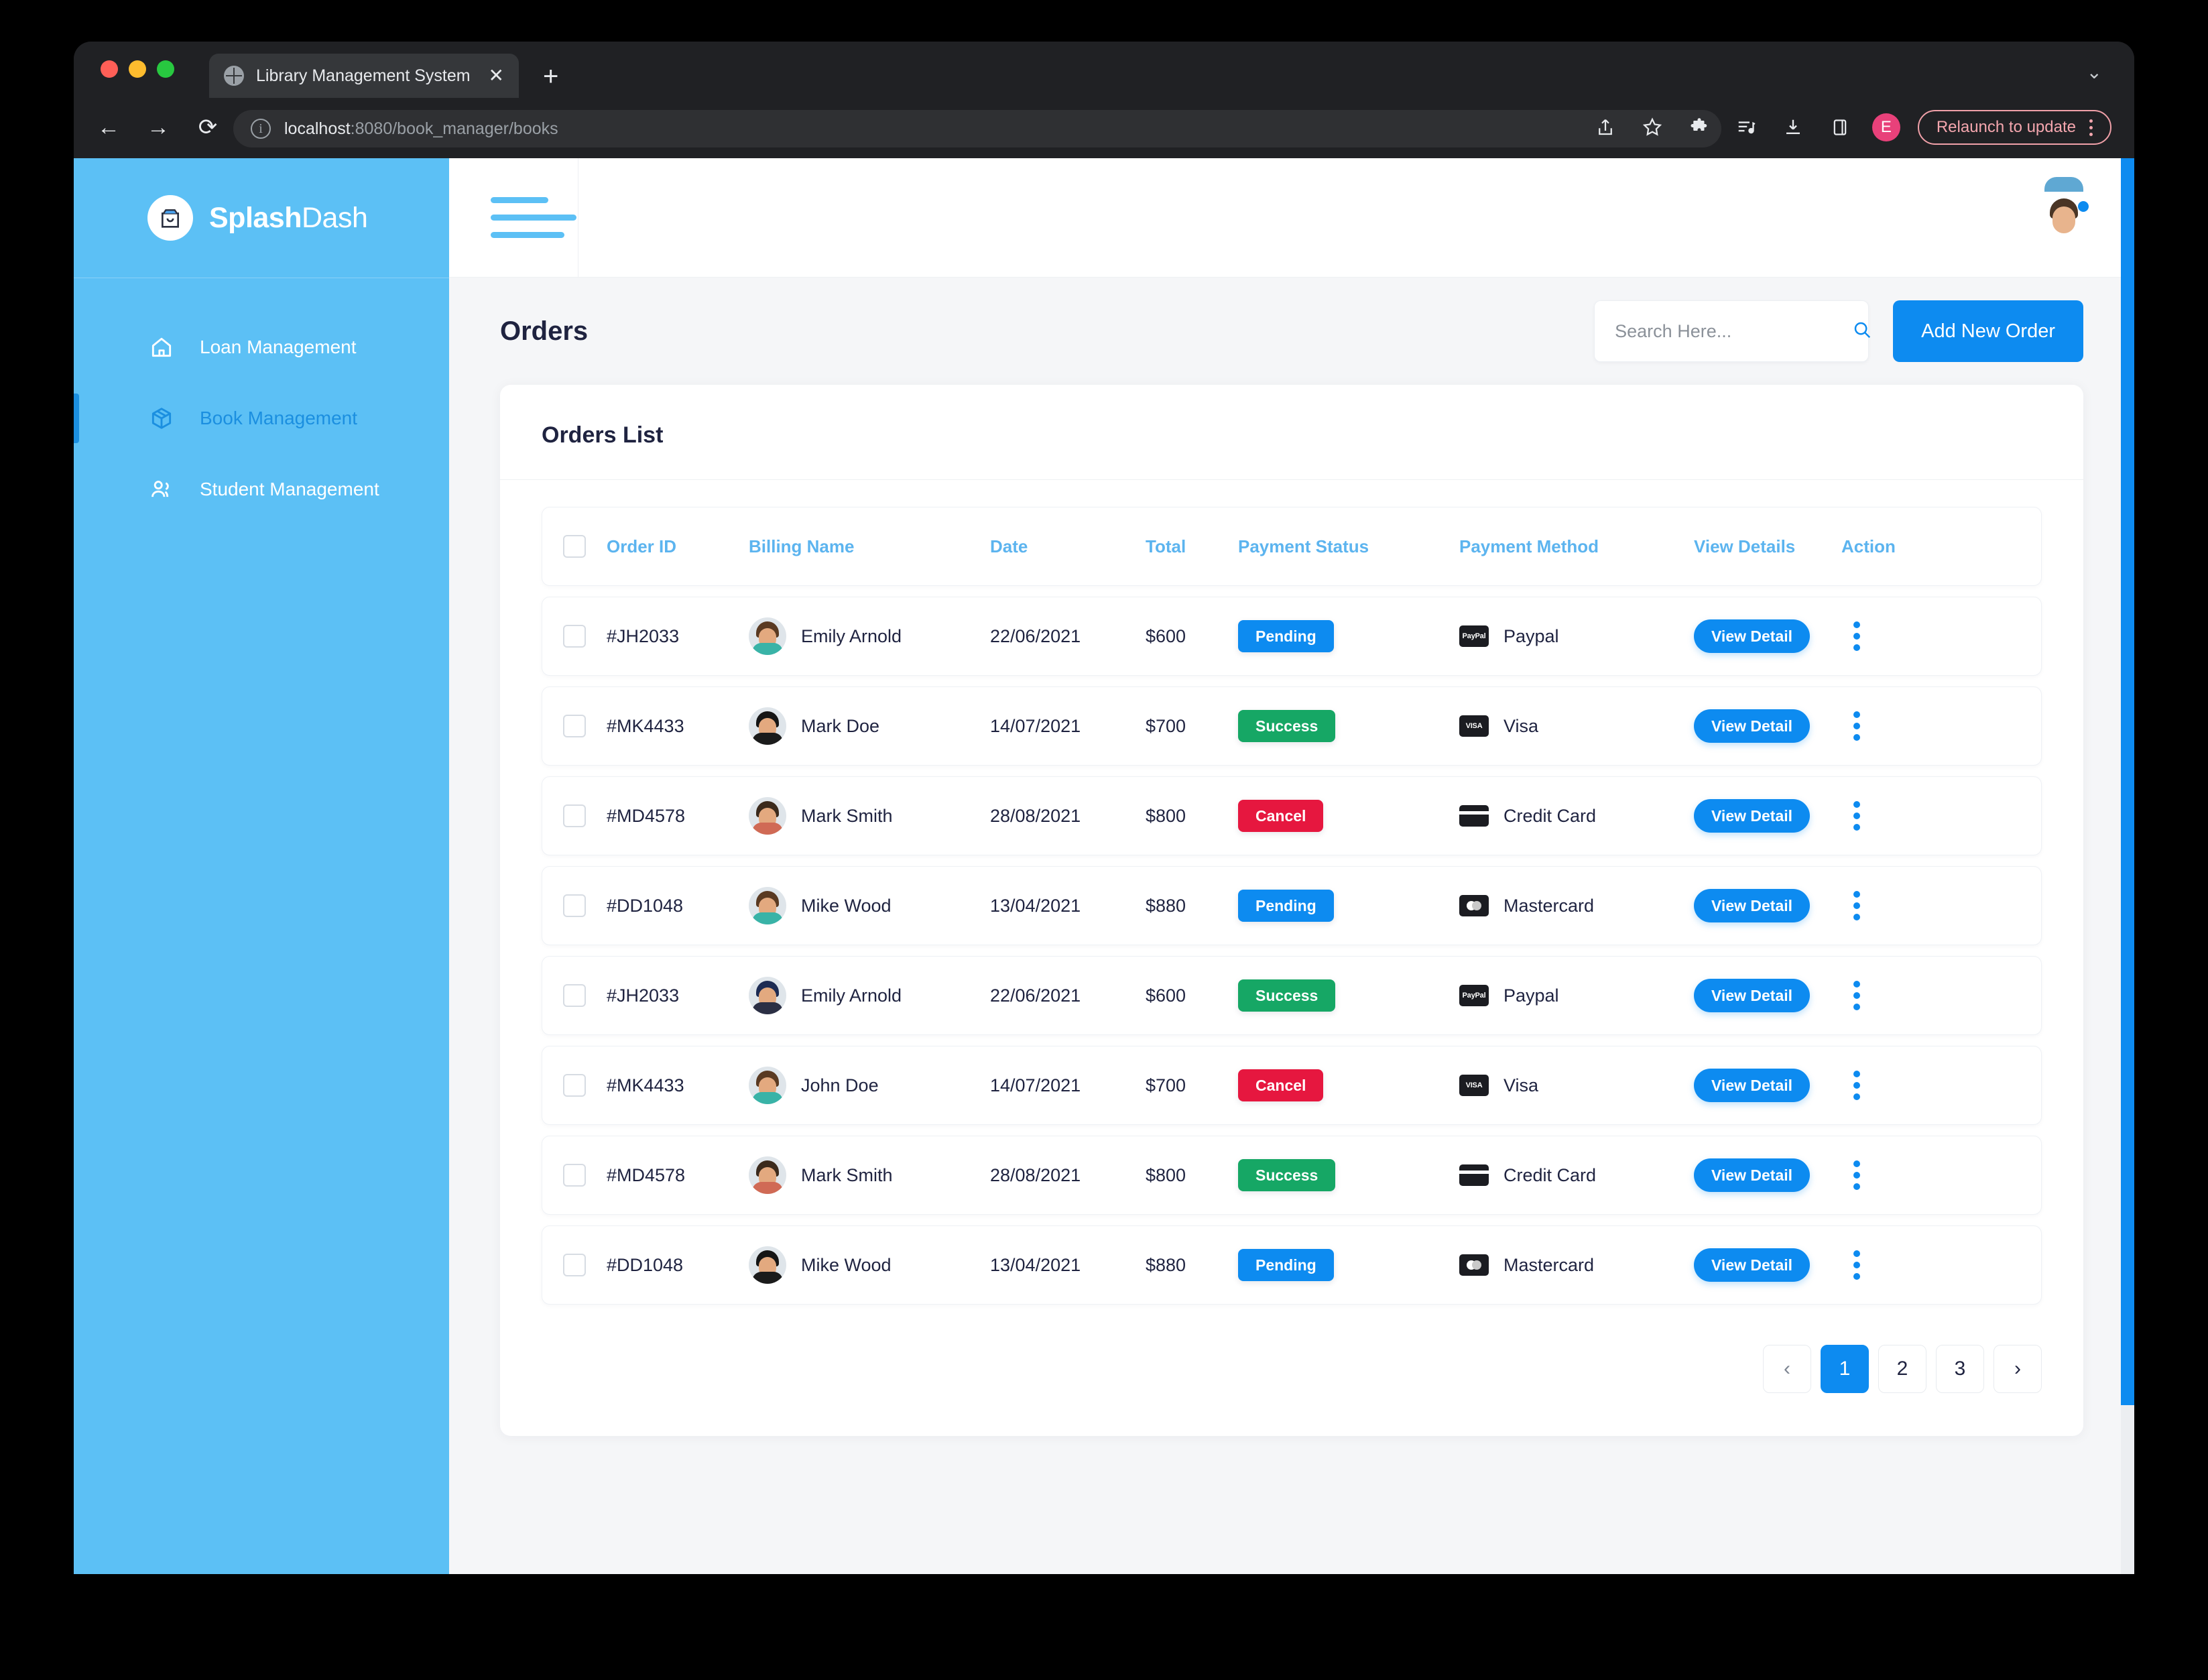  I want to click on close-tab-icon: ✕, so click(496, 75).